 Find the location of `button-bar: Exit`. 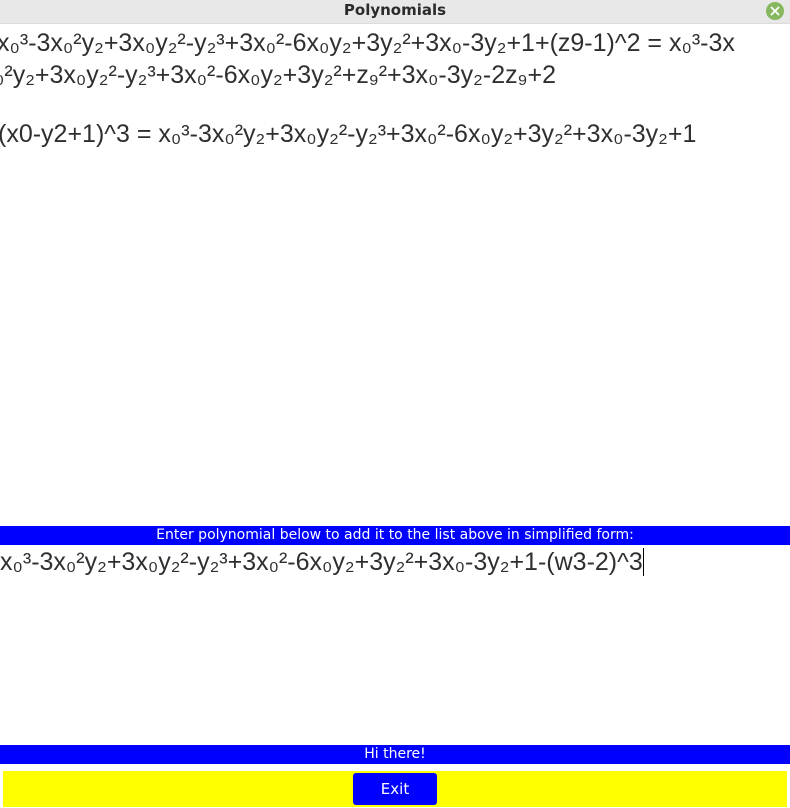

button-bar: Exit is located at coordinates (395, 789).